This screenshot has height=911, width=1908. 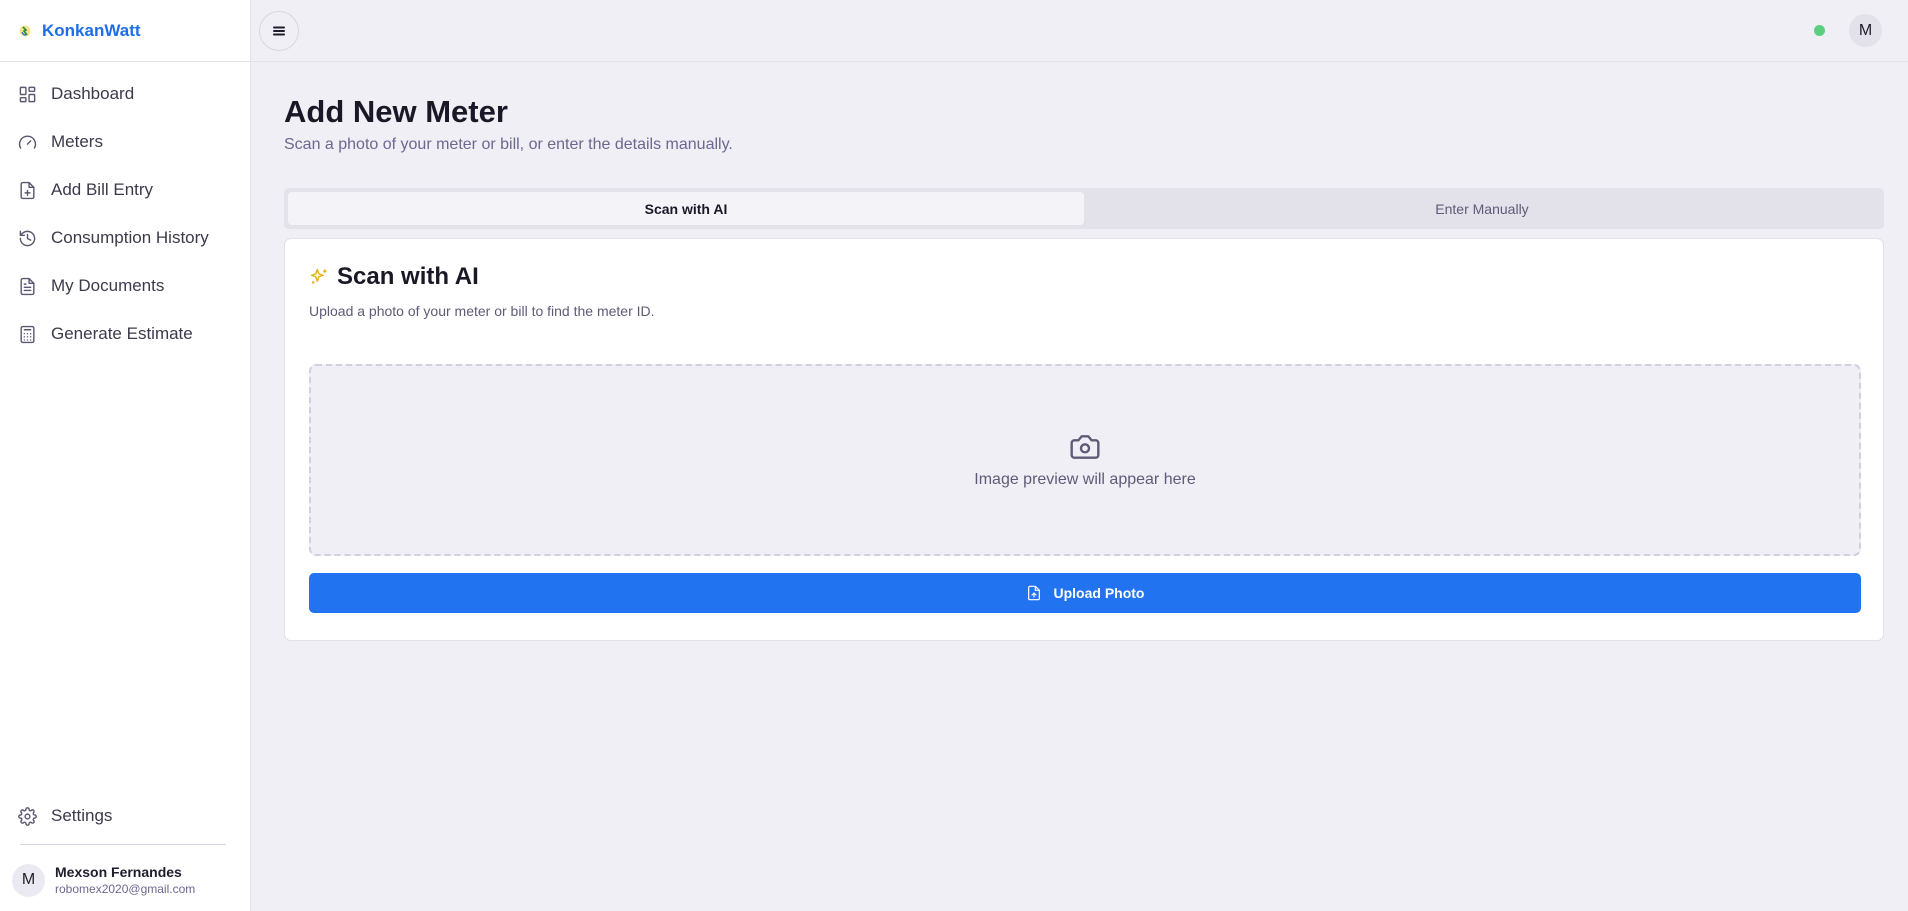 I want to click on divider, so click(x=123, y=844).